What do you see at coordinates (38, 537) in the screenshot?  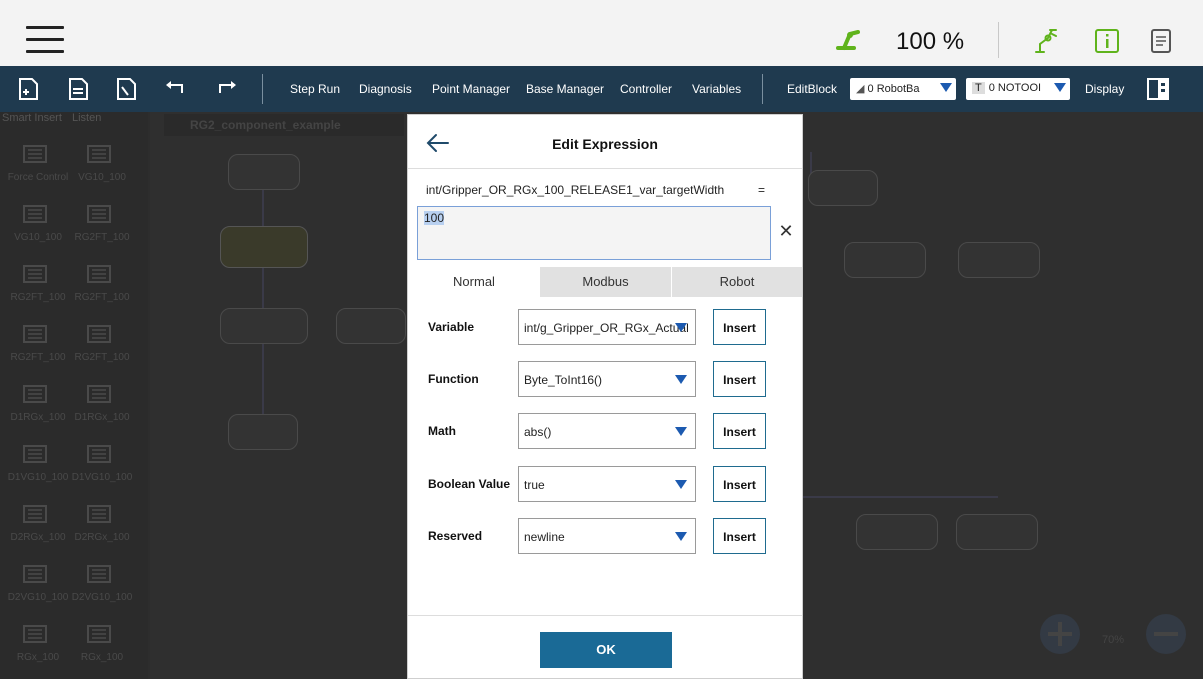 I see `palette-item-label: D2RGx_100` at bounding box center [38, 537].